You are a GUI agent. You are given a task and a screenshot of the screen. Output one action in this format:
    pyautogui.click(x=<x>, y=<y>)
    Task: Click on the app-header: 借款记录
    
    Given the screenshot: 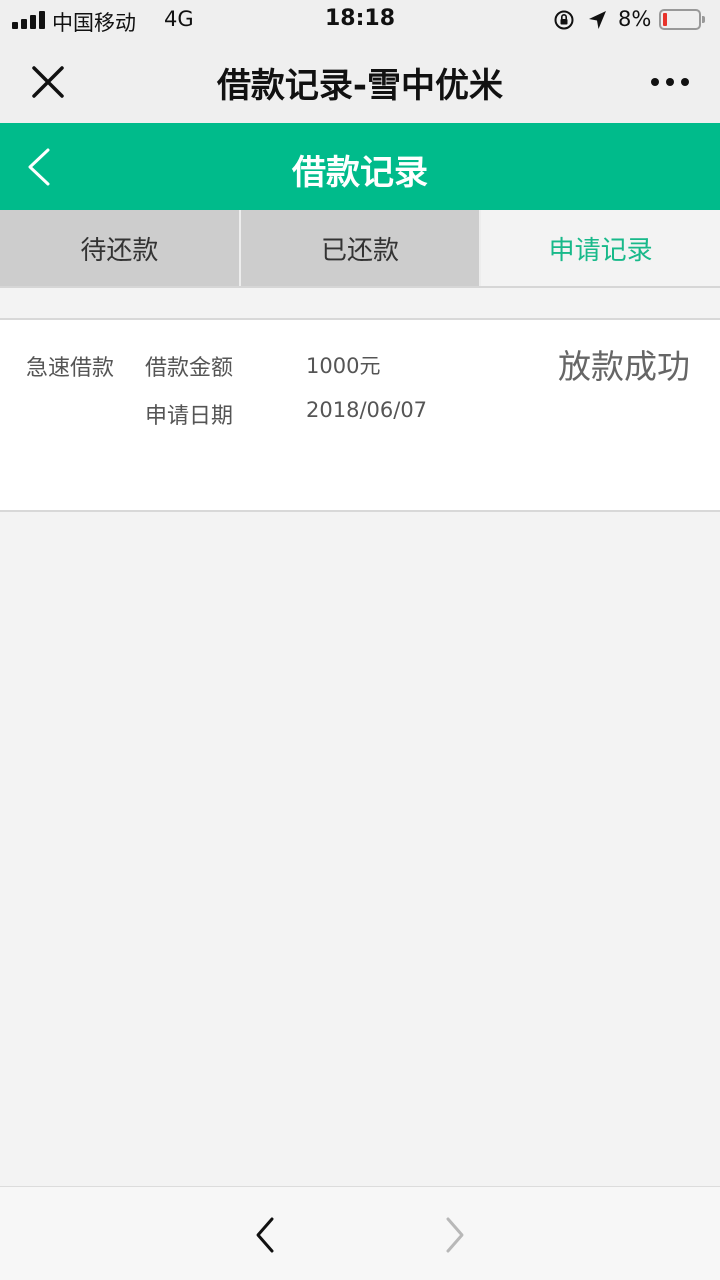 What is the action you would take?
    pyautogui.click(x=360, y=166)
    